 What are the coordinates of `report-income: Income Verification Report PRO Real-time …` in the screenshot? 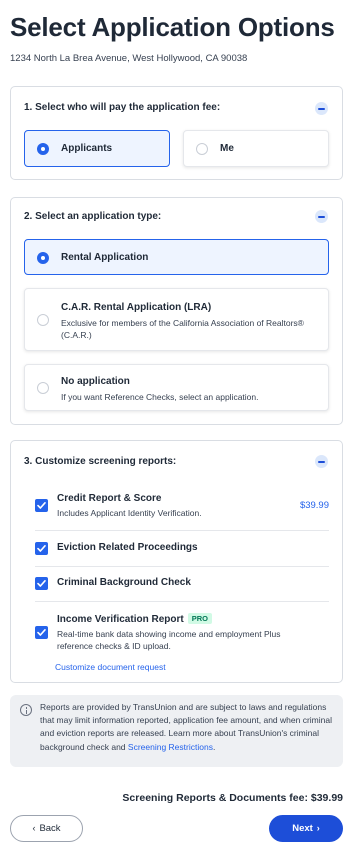 It's located at (176, 640).